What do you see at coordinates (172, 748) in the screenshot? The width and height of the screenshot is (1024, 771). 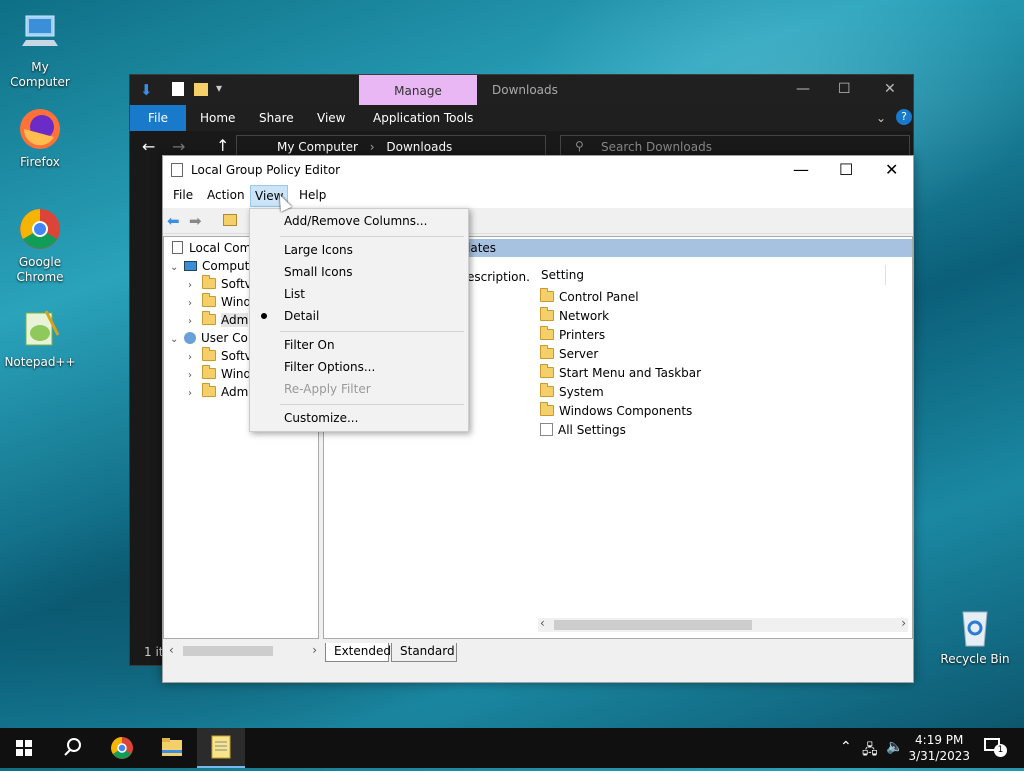 I see `taskbar-file-explorer` at bounding box center [172, 748].